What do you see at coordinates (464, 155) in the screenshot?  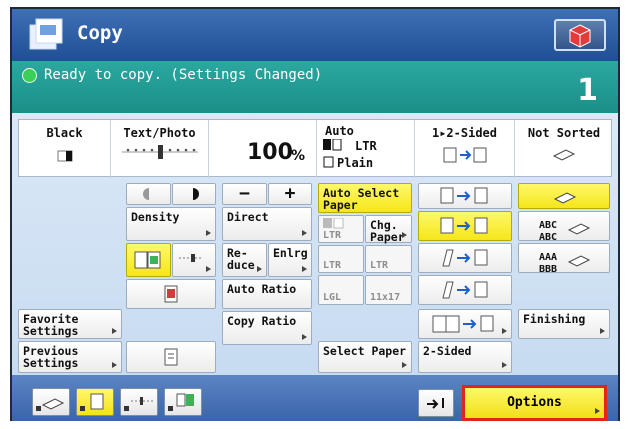 I see `duplex-icon` at bounding box center [464, 155].